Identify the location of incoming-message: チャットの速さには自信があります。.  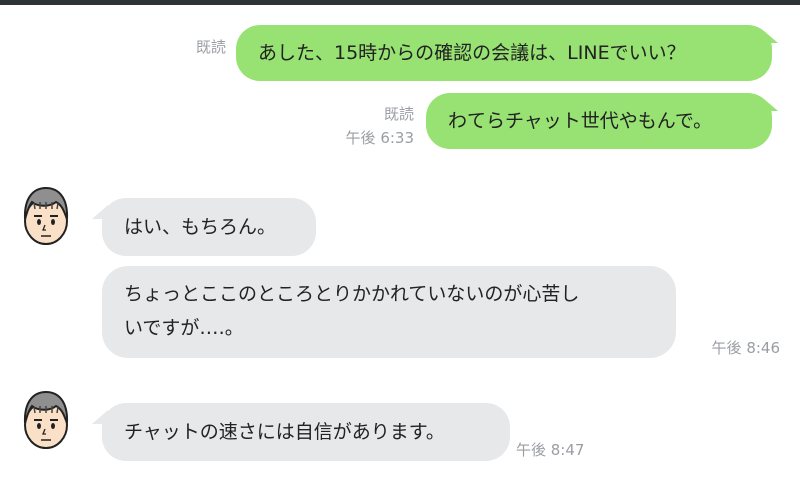
(306, 432).